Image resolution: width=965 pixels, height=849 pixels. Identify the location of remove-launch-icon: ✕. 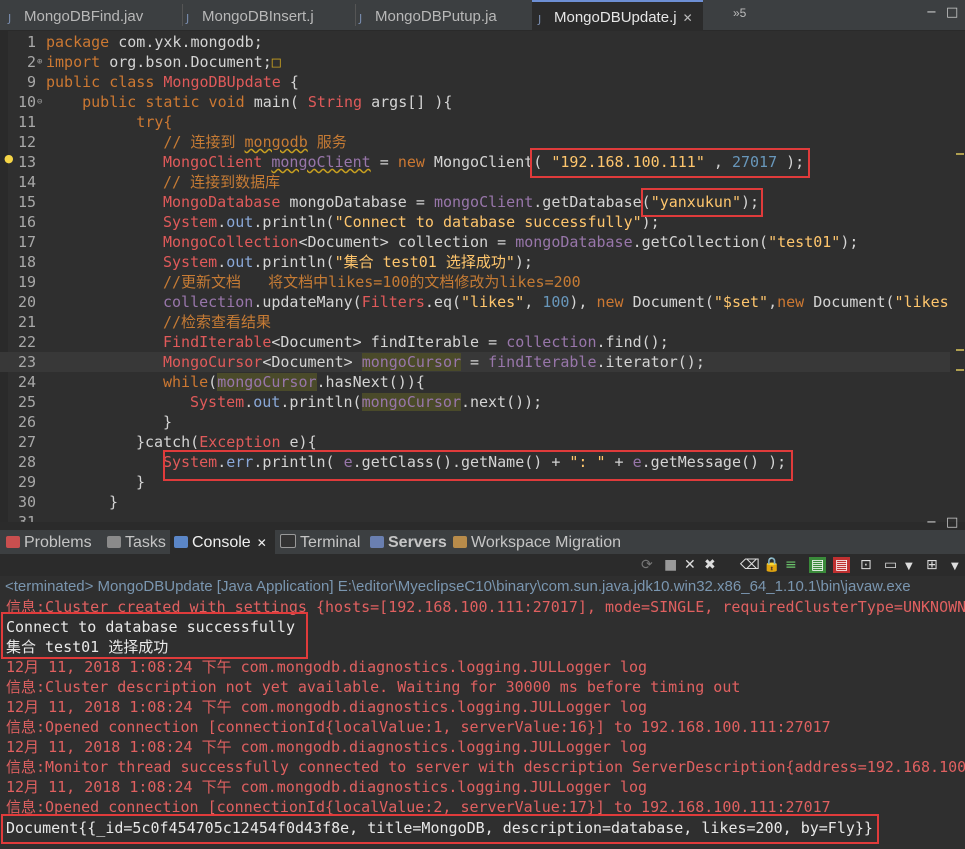
(690, 565).